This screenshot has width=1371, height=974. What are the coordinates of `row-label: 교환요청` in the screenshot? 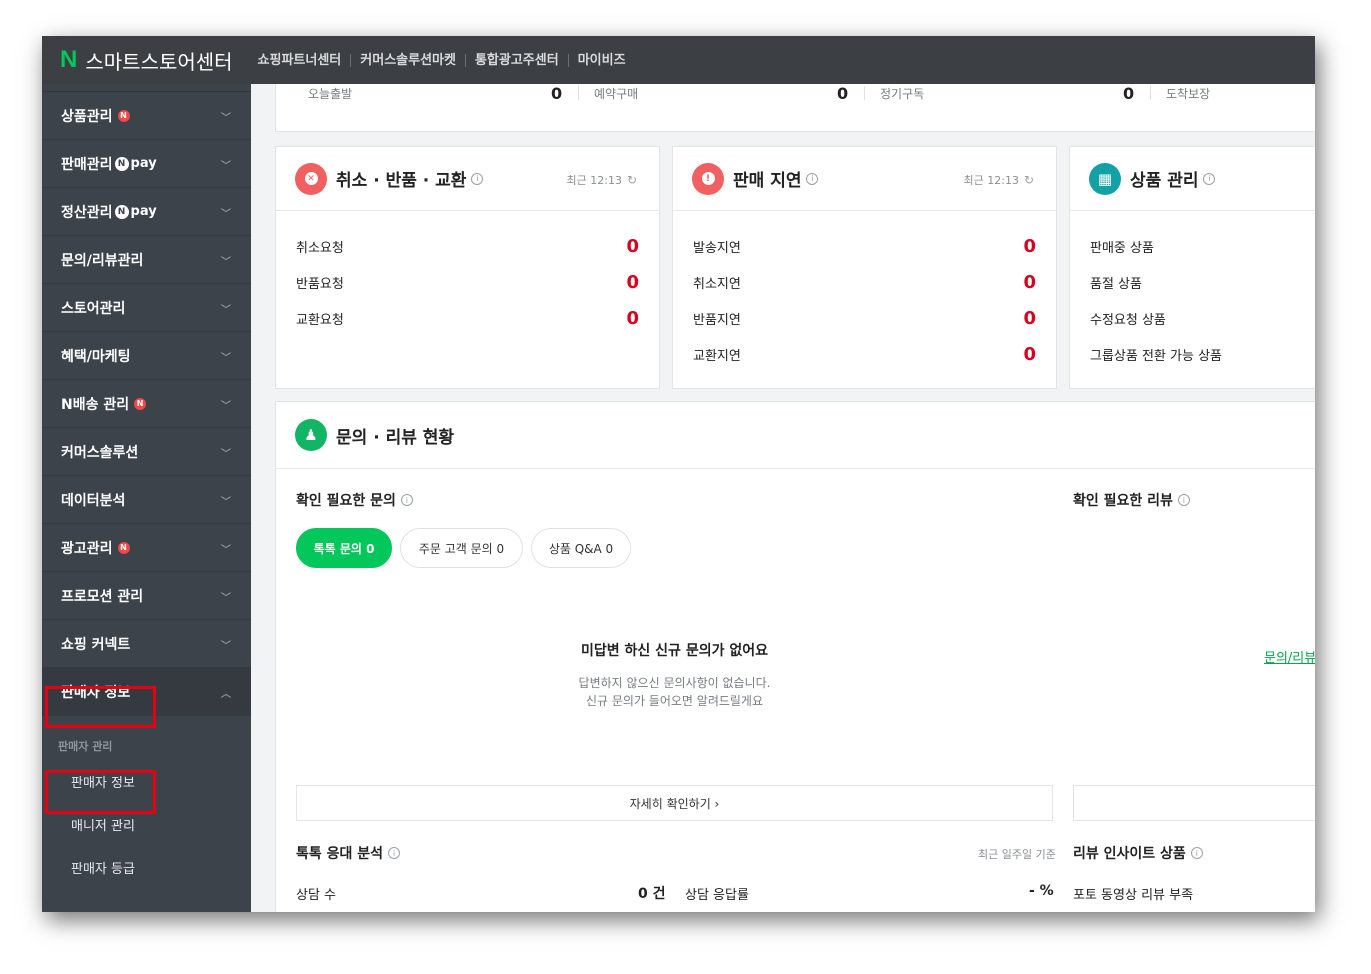 It's located at (320, 320).